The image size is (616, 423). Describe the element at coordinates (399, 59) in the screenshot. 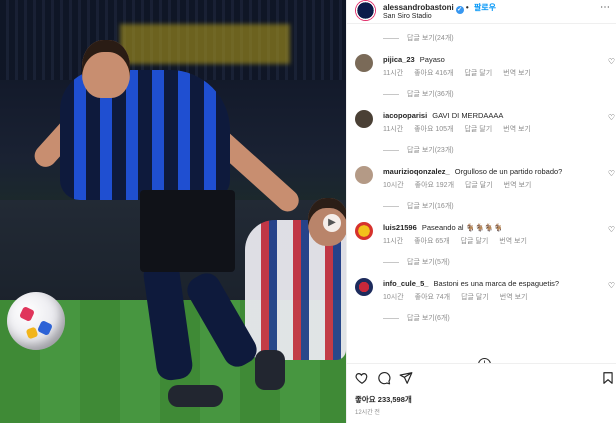

I see `commenter-username: pijica_23` at that location.